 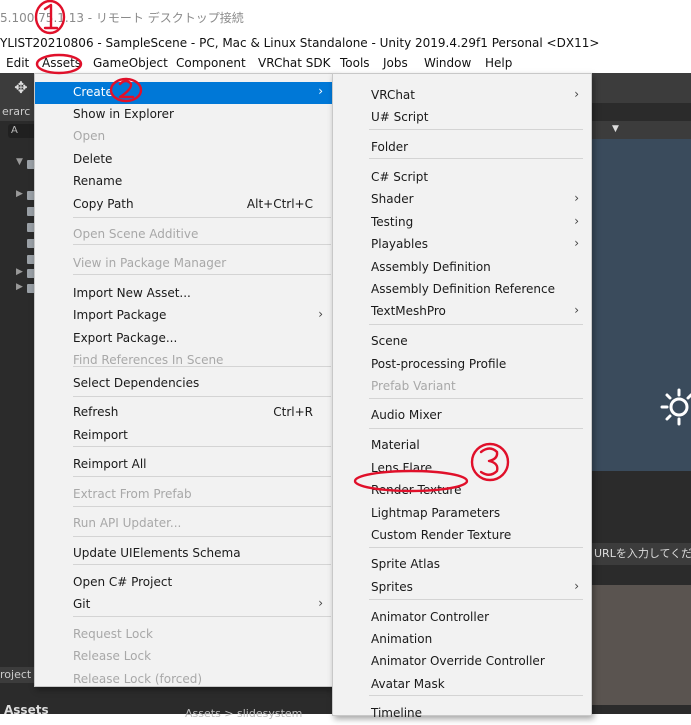 What do you see at coordinates (395, 63) in the screenshot?
I see `menu-jobs: Jobs` at bounding box center [395, 63].